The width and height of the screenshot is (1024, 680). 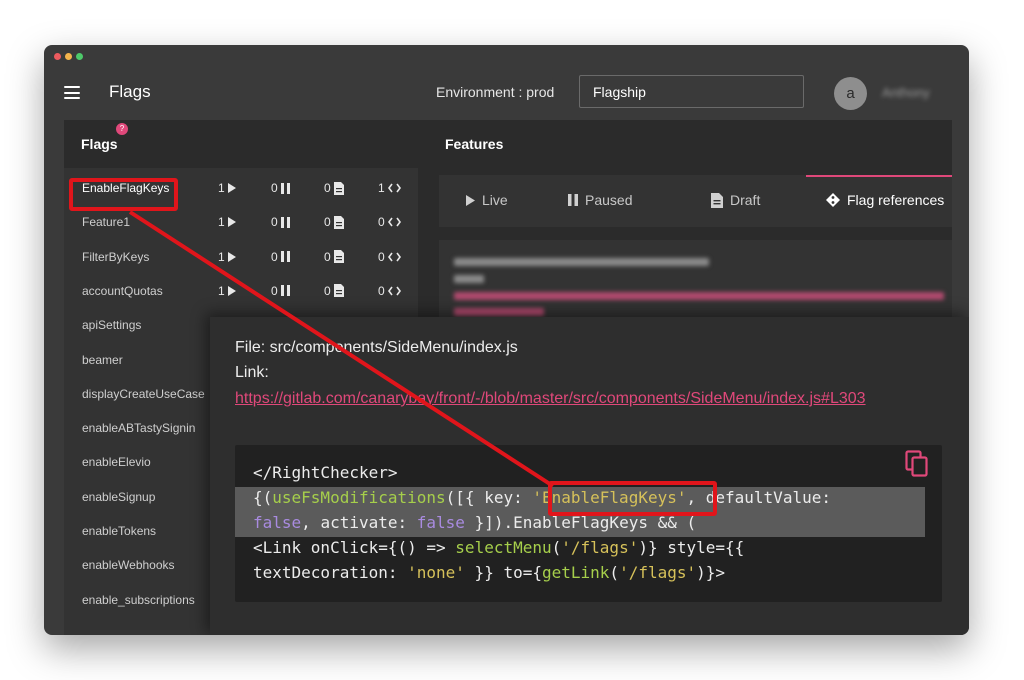 What do you see at coordinates (241, 292) in the screenshot?
I see `flag-row: accountQuotas 1 0 0 0` at bounding box center [241, 292].